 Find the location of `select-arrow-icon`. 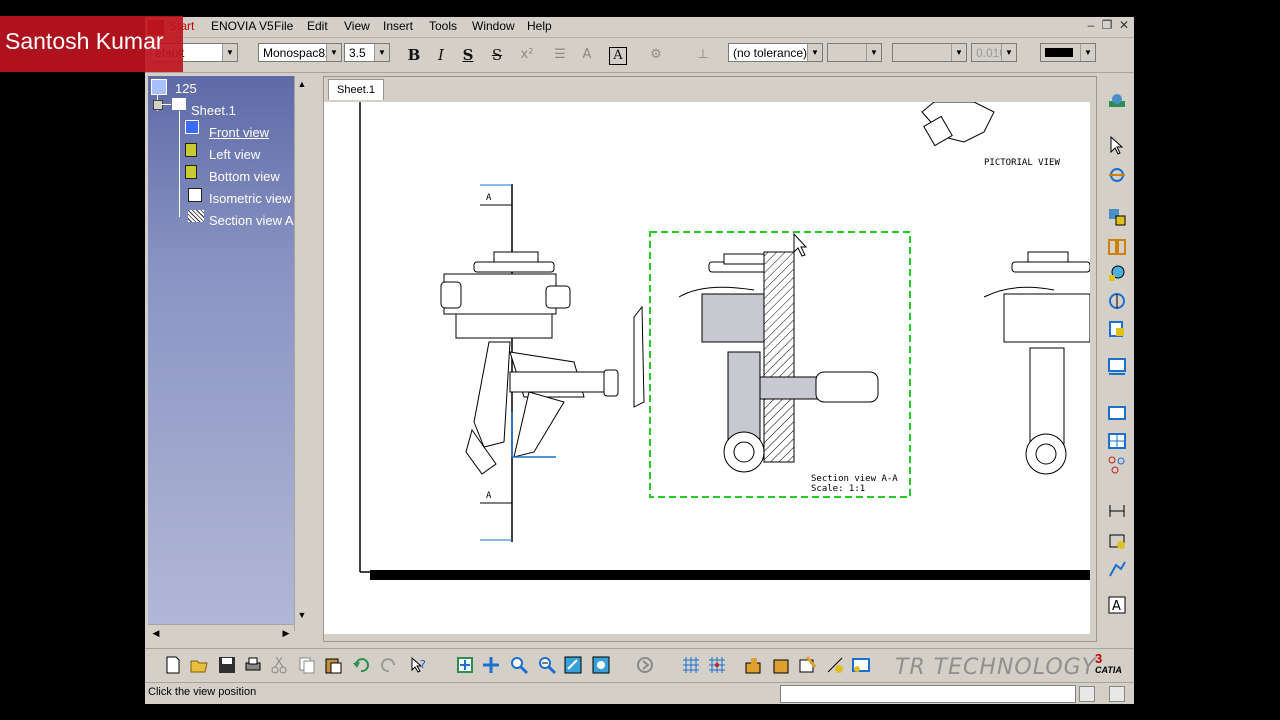

select-arrow-icon is located at coordinates (1117, 145).